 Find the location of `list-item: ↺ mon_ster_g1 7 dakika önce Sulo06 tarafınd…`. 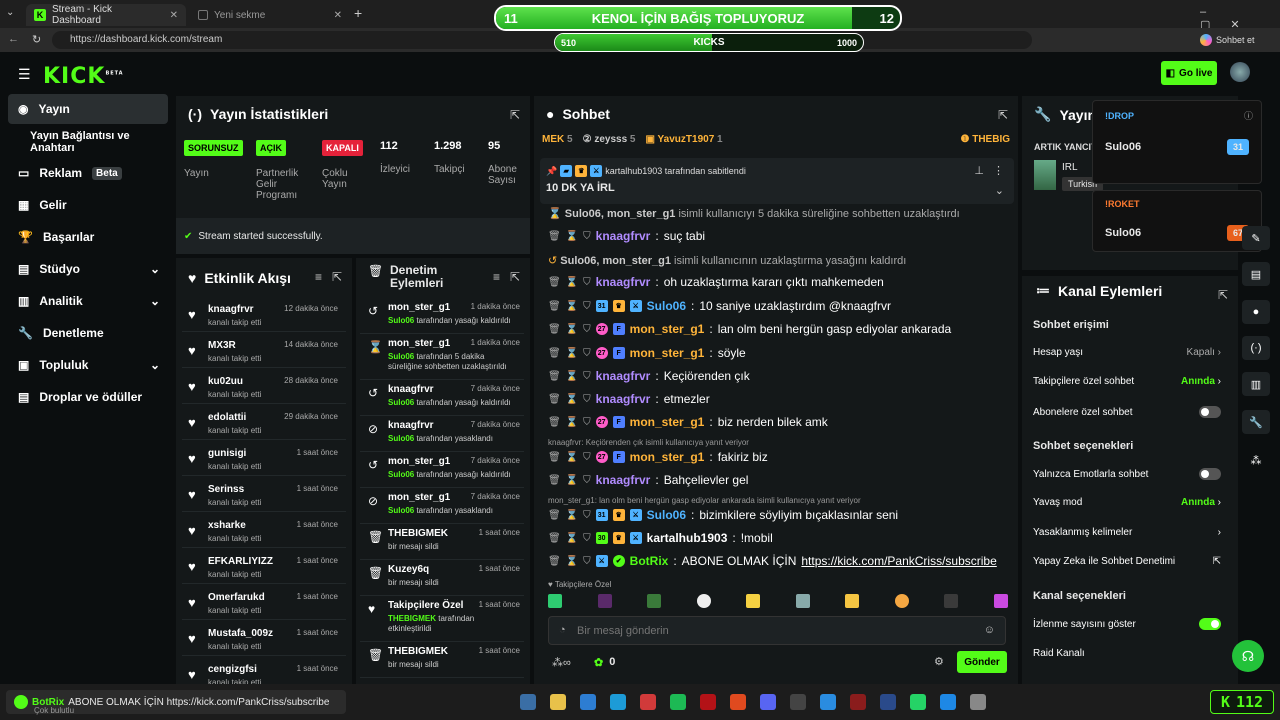

list-item: ↺ mon_ster_g1 7 dakika önce Sulo06 tarafınd… is located at coordinates (442, 470).